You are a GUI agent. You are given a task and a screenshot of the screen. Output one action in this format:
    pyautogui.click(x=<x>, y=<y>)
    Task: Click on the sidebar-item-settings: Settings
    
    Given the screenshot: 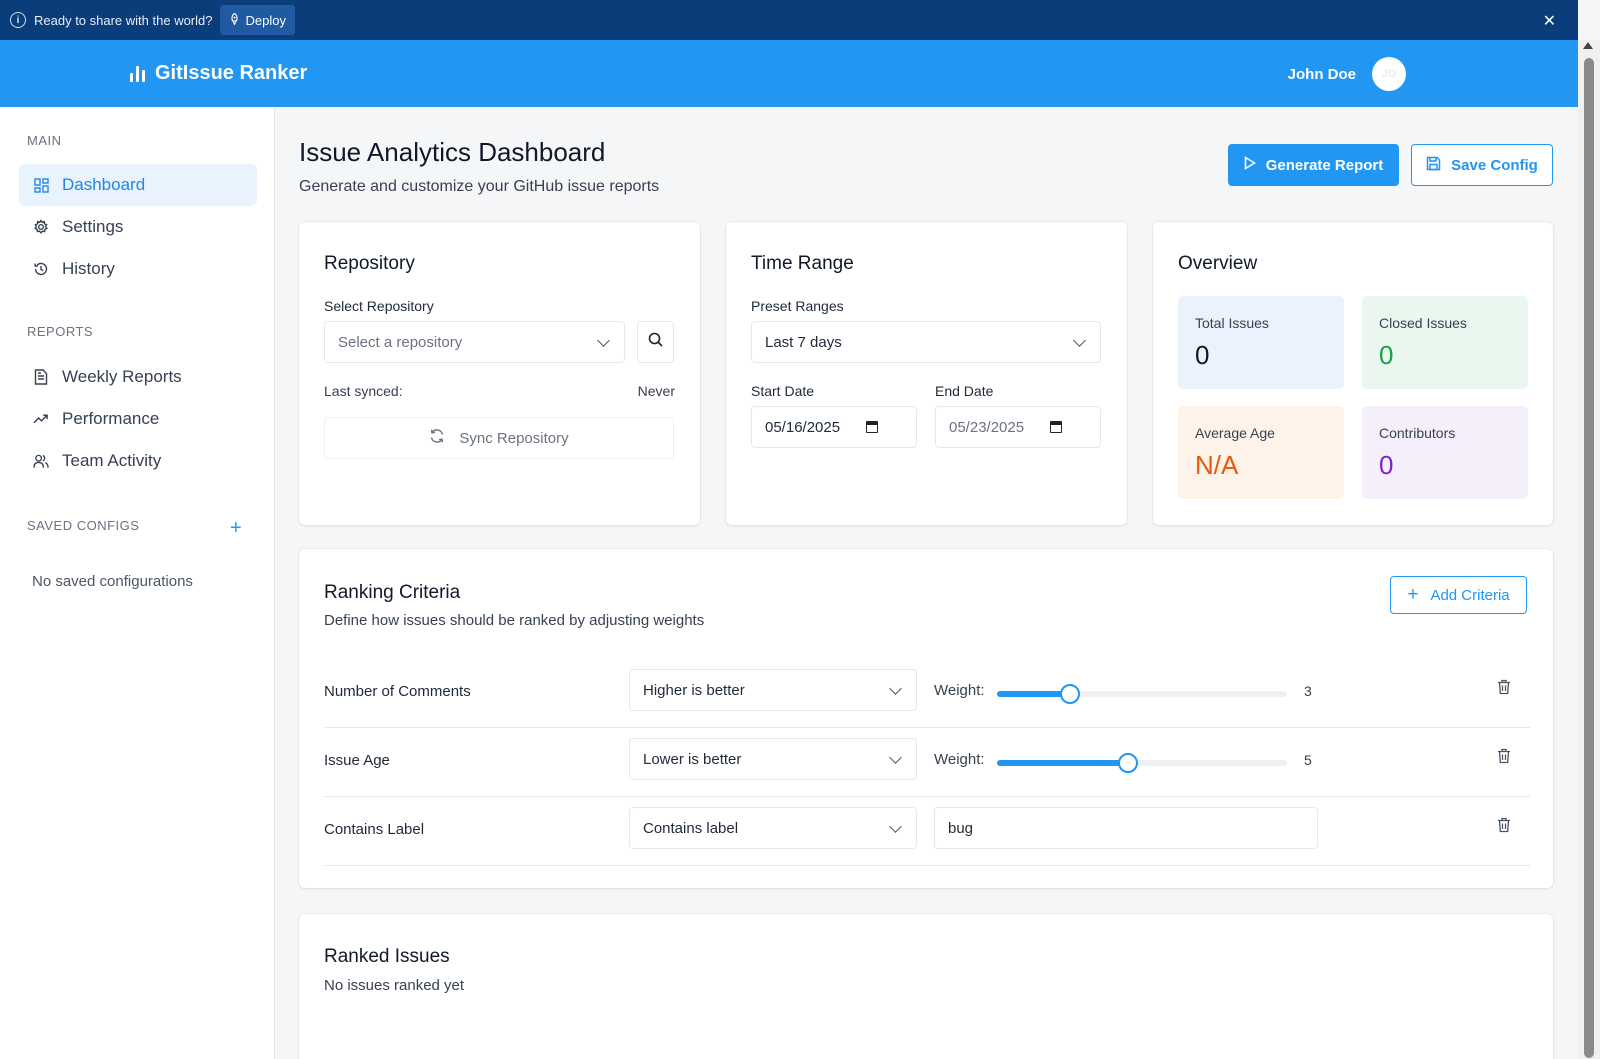 What is the action you would take?
    pyautogui.click(x=138, y=227)
    